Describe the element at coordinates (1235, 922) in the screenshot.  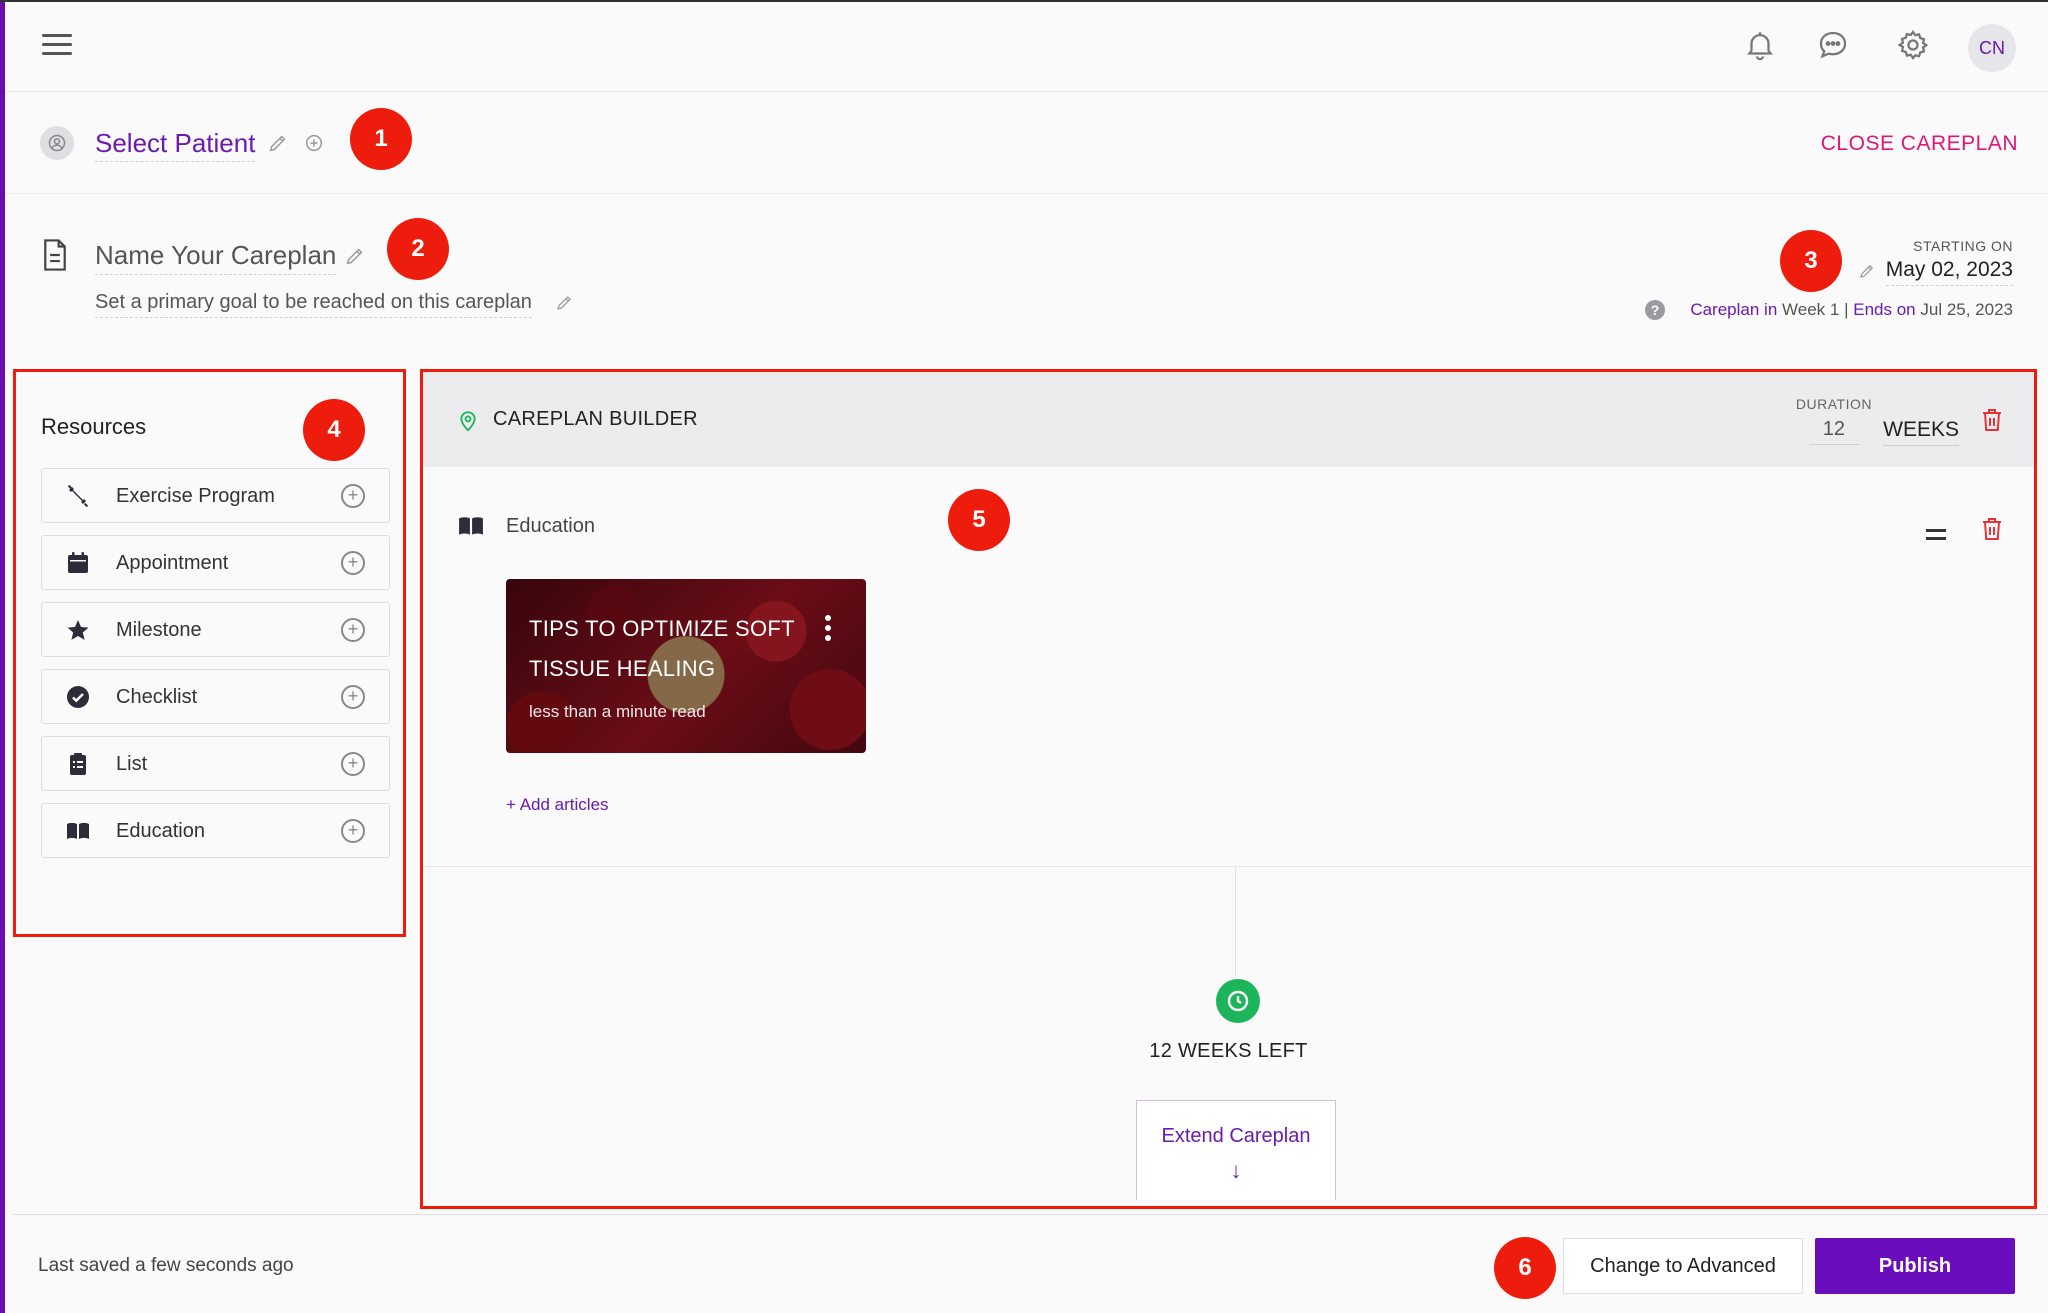
I see `timeline-connector` at that location.